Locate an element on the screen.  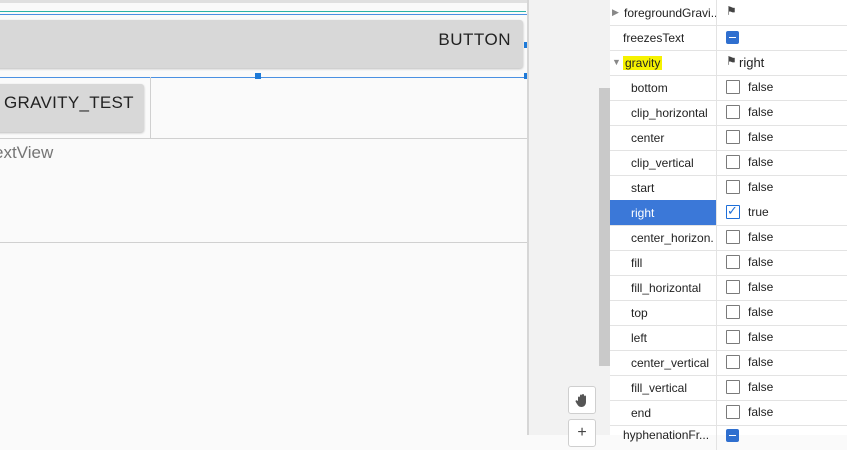
property-value: right is located at coordinates (752, 62).